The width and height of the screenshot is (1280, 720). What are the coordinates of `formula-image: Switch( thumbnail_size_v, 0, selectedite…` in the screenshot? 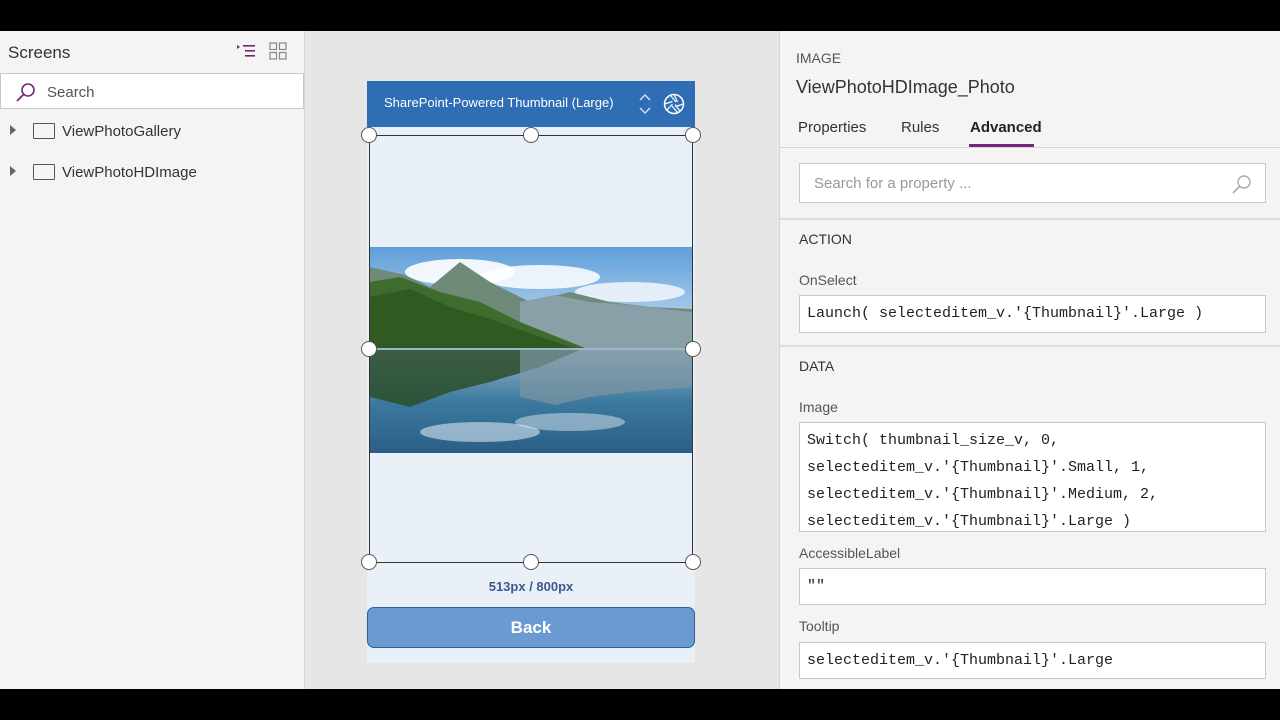 It's located at (1032, 477).